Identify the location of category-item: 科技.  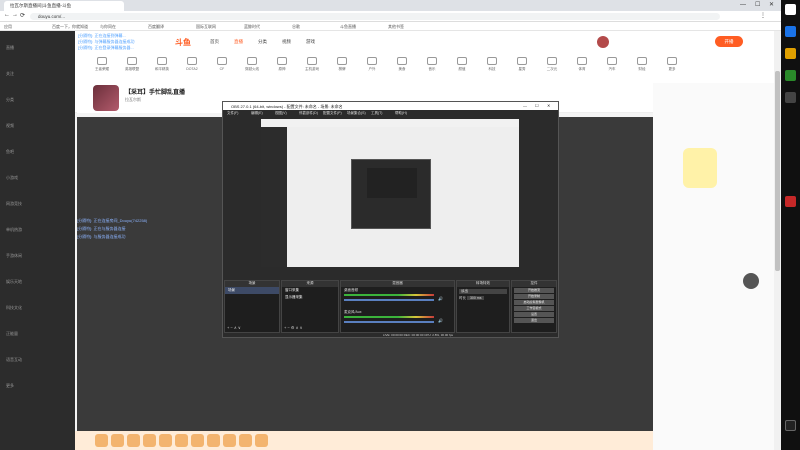
(492, 64).